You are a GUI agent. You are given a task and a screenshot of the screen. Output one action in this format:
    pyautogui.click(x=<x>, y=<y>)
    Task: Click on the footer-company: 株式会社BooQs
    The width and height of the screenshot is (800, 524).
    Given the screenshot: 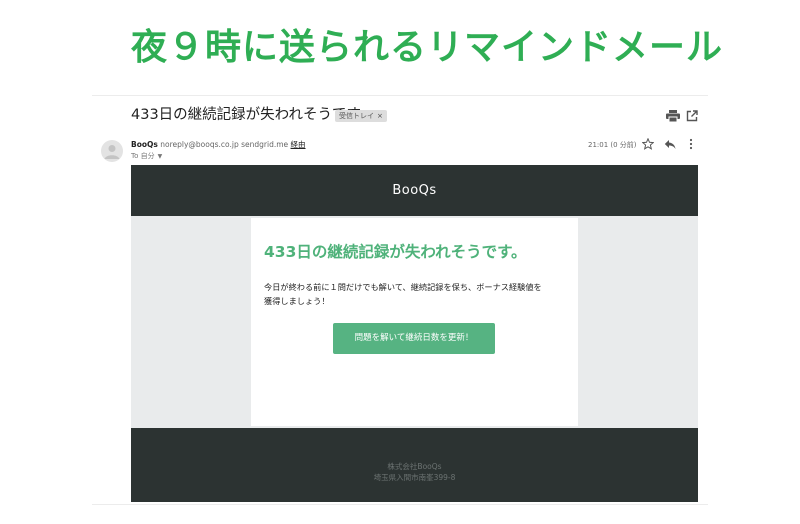 What is the action you would take?
    pyautogui.click(x=414, y=466)
    